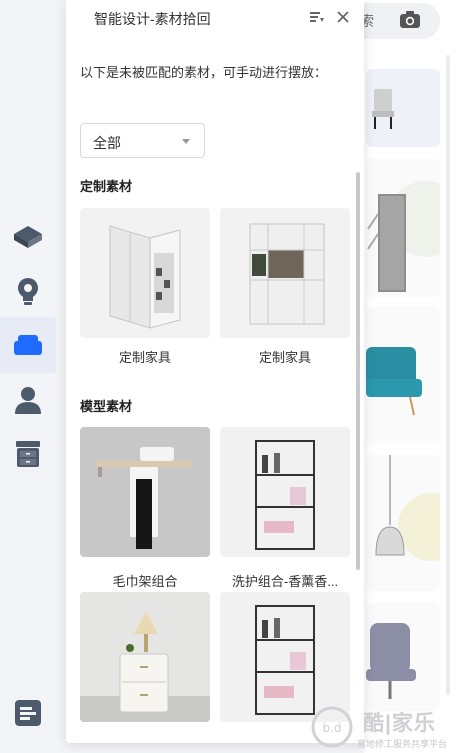 The width and height of the screenshot is (456, 753). Describe the element at coordinates (142, 140) in the screenshot. I see `filter-select: 全部` at that location.